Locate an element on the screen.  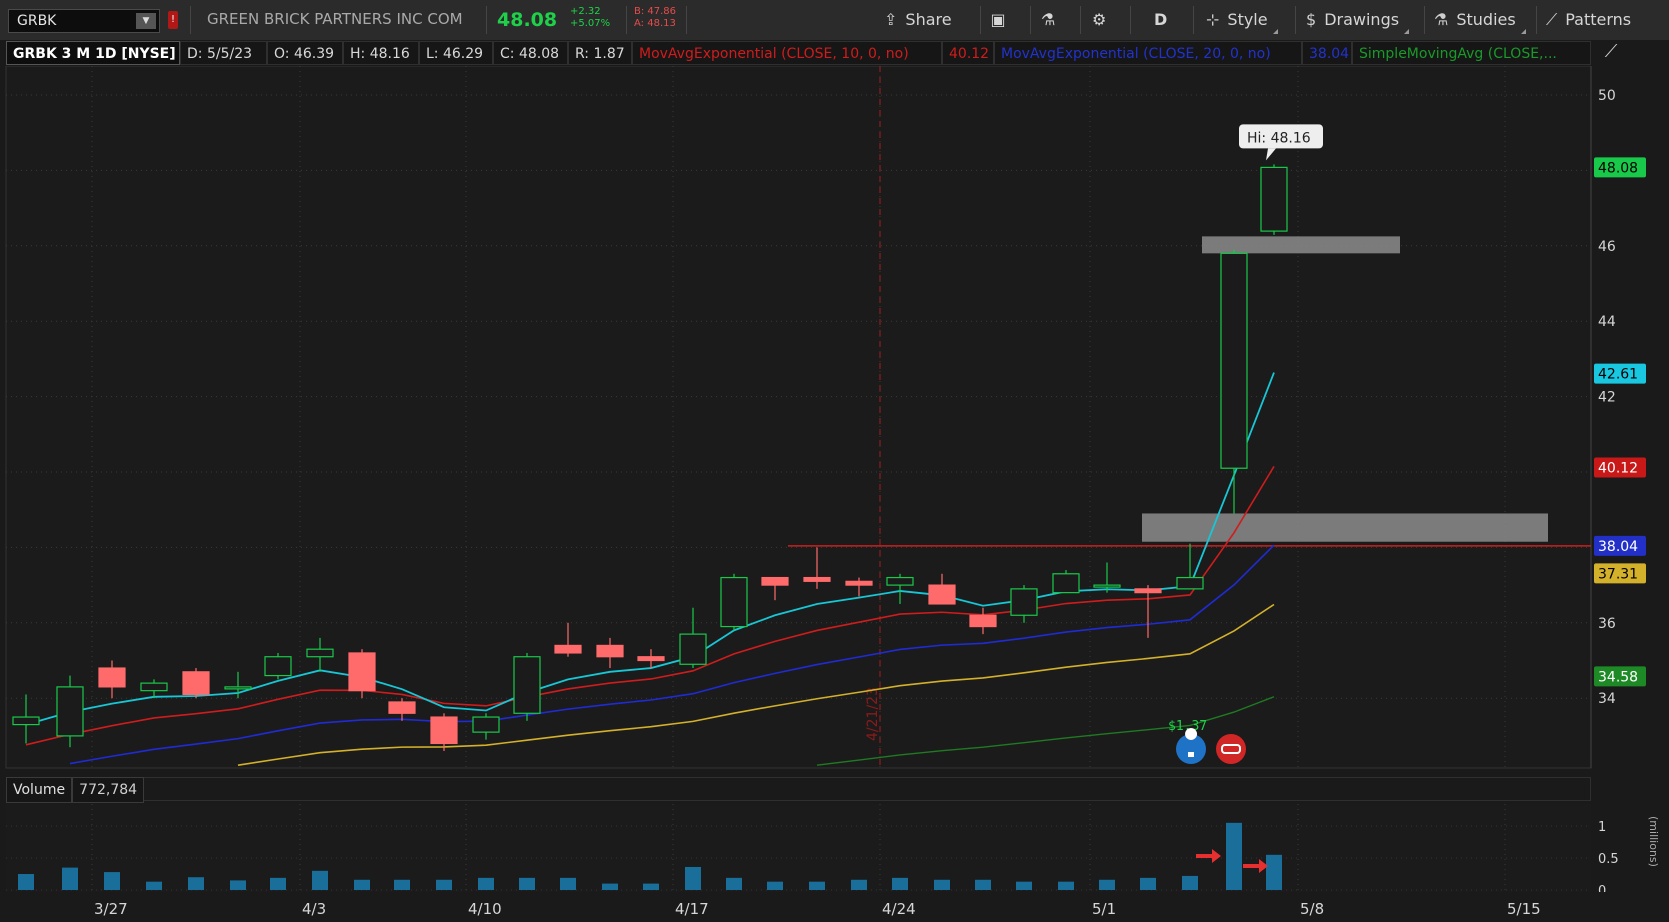
session-marker-label: 4/21/23 is located at coordinates (873, 714).